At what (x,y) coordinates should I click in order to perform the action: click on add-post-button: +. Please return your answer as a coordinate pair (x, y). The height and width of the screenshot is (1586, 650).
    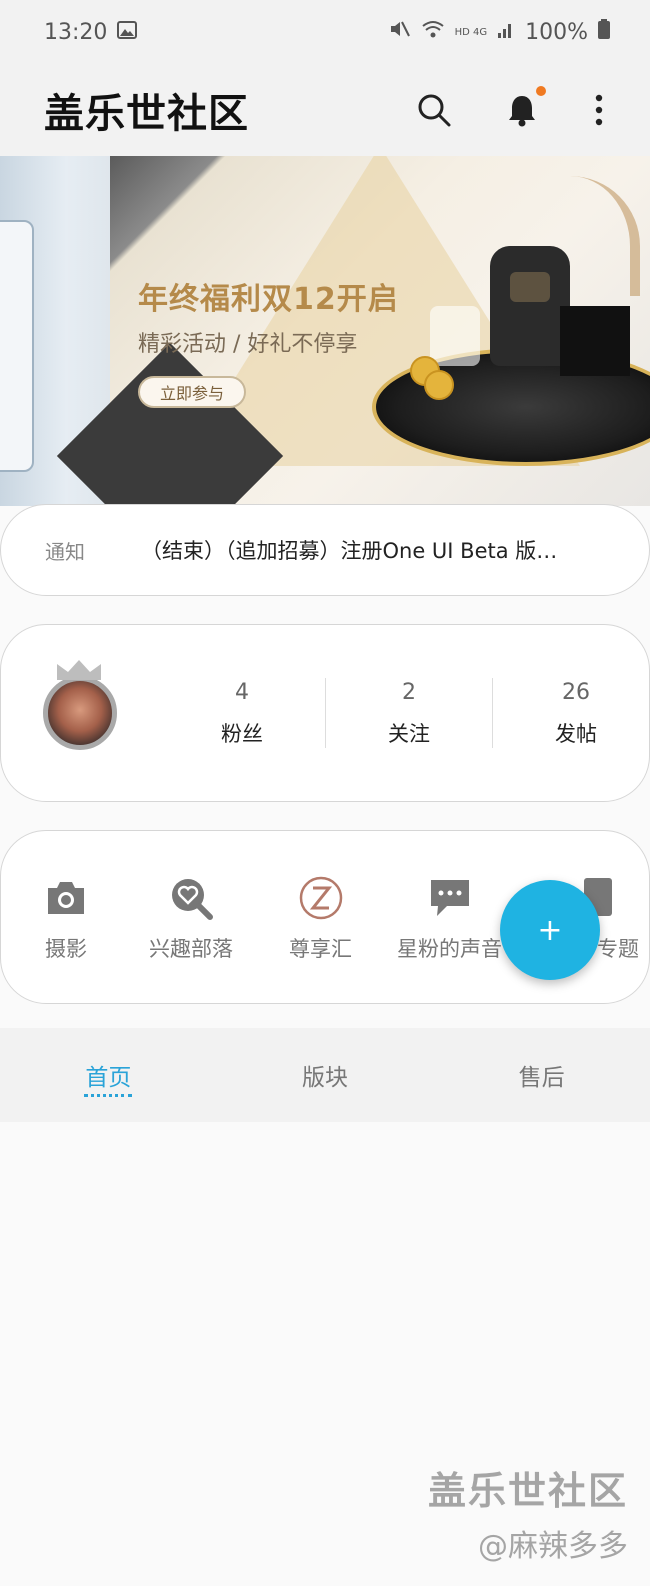
    Looking at the image, I should click on (550, 930).